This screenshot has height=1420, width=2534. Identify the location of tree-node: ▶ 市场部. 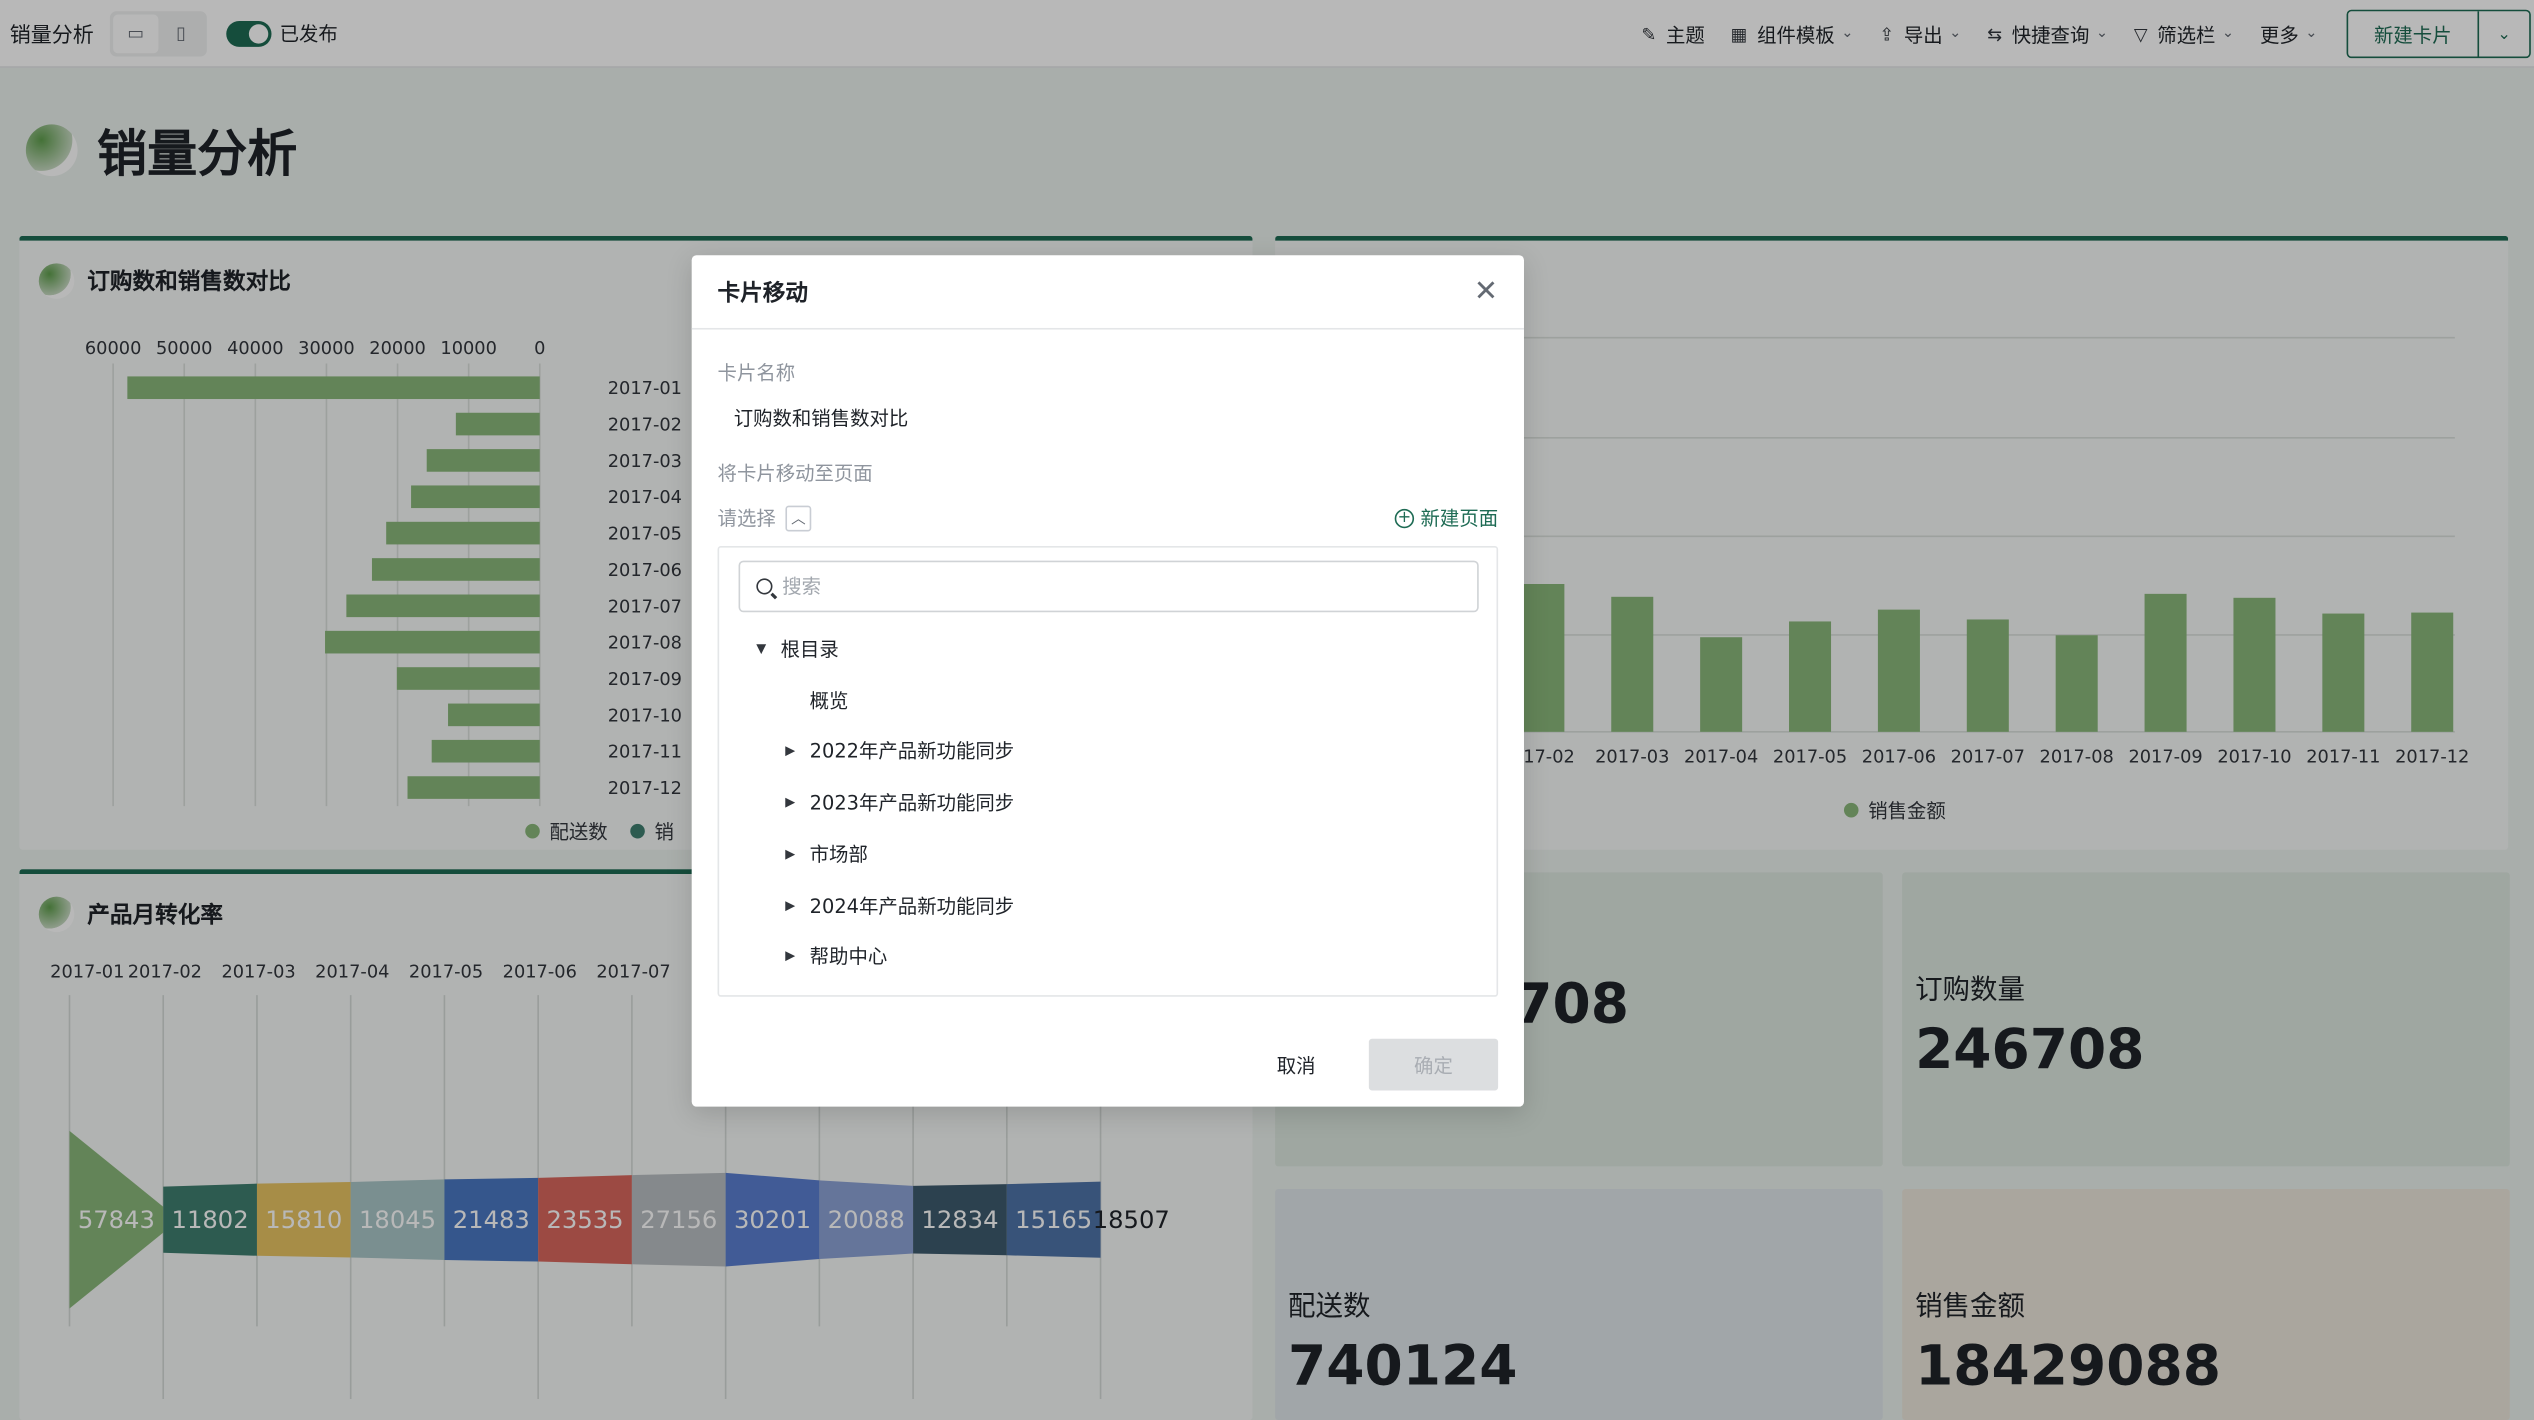
(824, 853).